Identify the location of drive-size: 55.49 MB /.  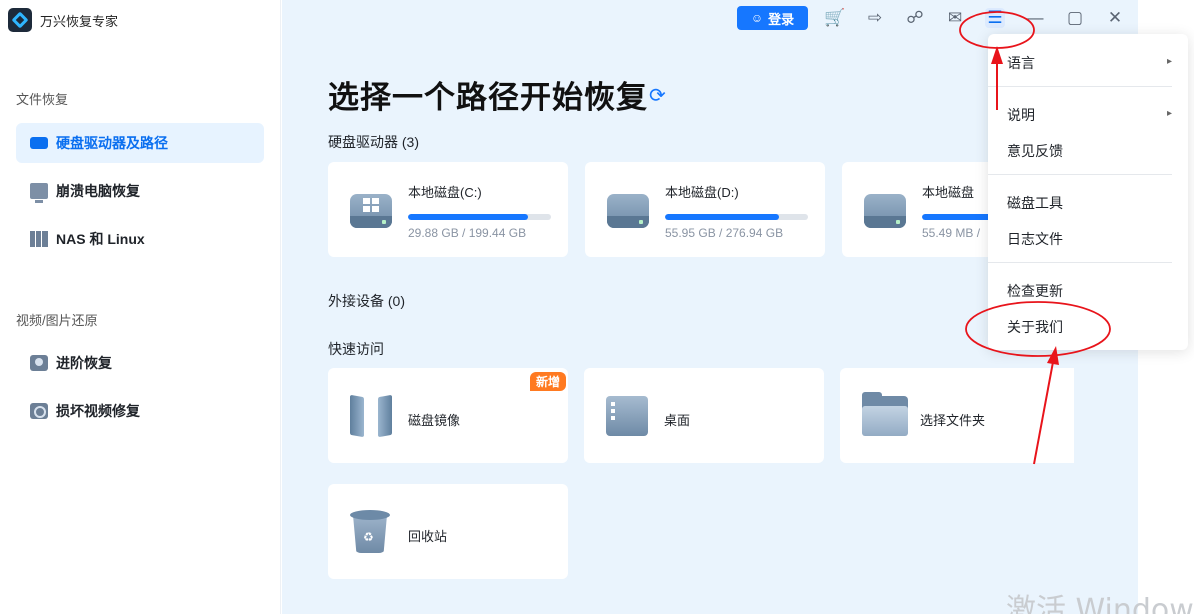
(951, 233).